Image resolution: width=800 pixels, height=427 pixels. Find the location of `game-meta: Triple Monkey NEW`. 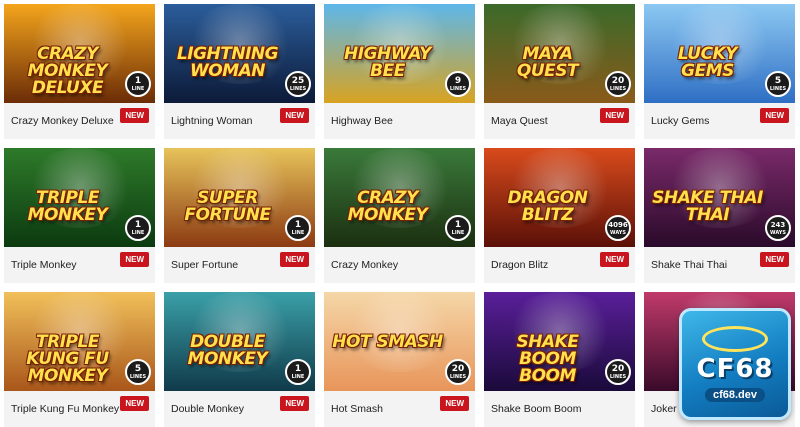

game-meta: Triple Monkey NEW is located at coordinates (79, 265).